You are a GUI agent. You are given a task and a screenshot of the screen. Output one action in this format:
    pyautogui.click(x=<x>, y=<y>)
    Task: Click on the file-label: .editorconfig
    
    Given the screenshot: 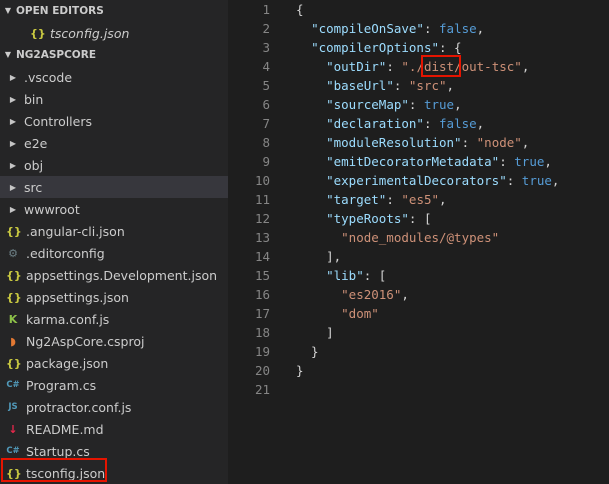 What is the action you would take?
    pyautogui.click(x=65, y=253)
    